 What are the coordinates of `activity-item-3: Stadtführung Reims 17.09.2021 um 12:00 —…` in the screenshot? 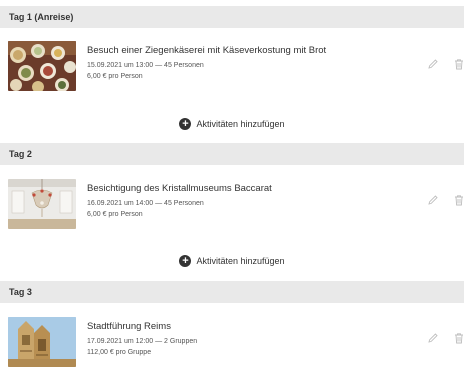 It's located at (232, 343).